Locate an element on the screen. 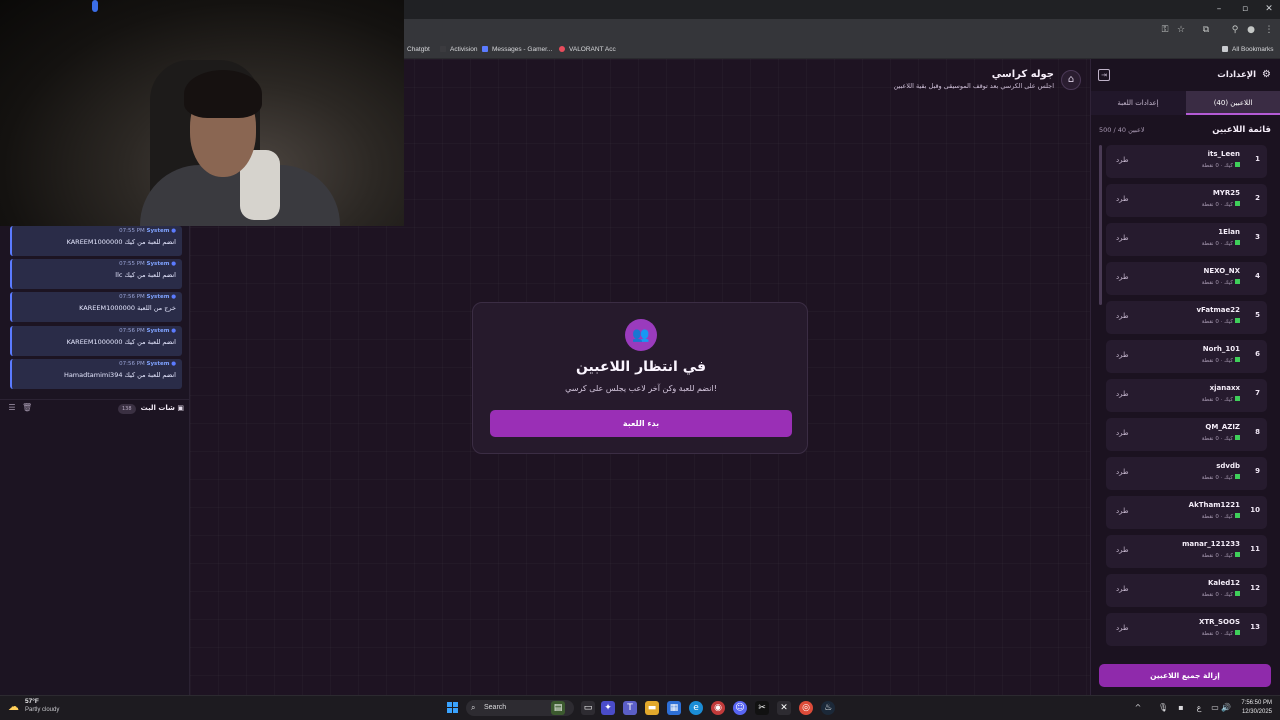 The image size is (1280, 720). players-scrollbar is located at coordinates (1100, 225).